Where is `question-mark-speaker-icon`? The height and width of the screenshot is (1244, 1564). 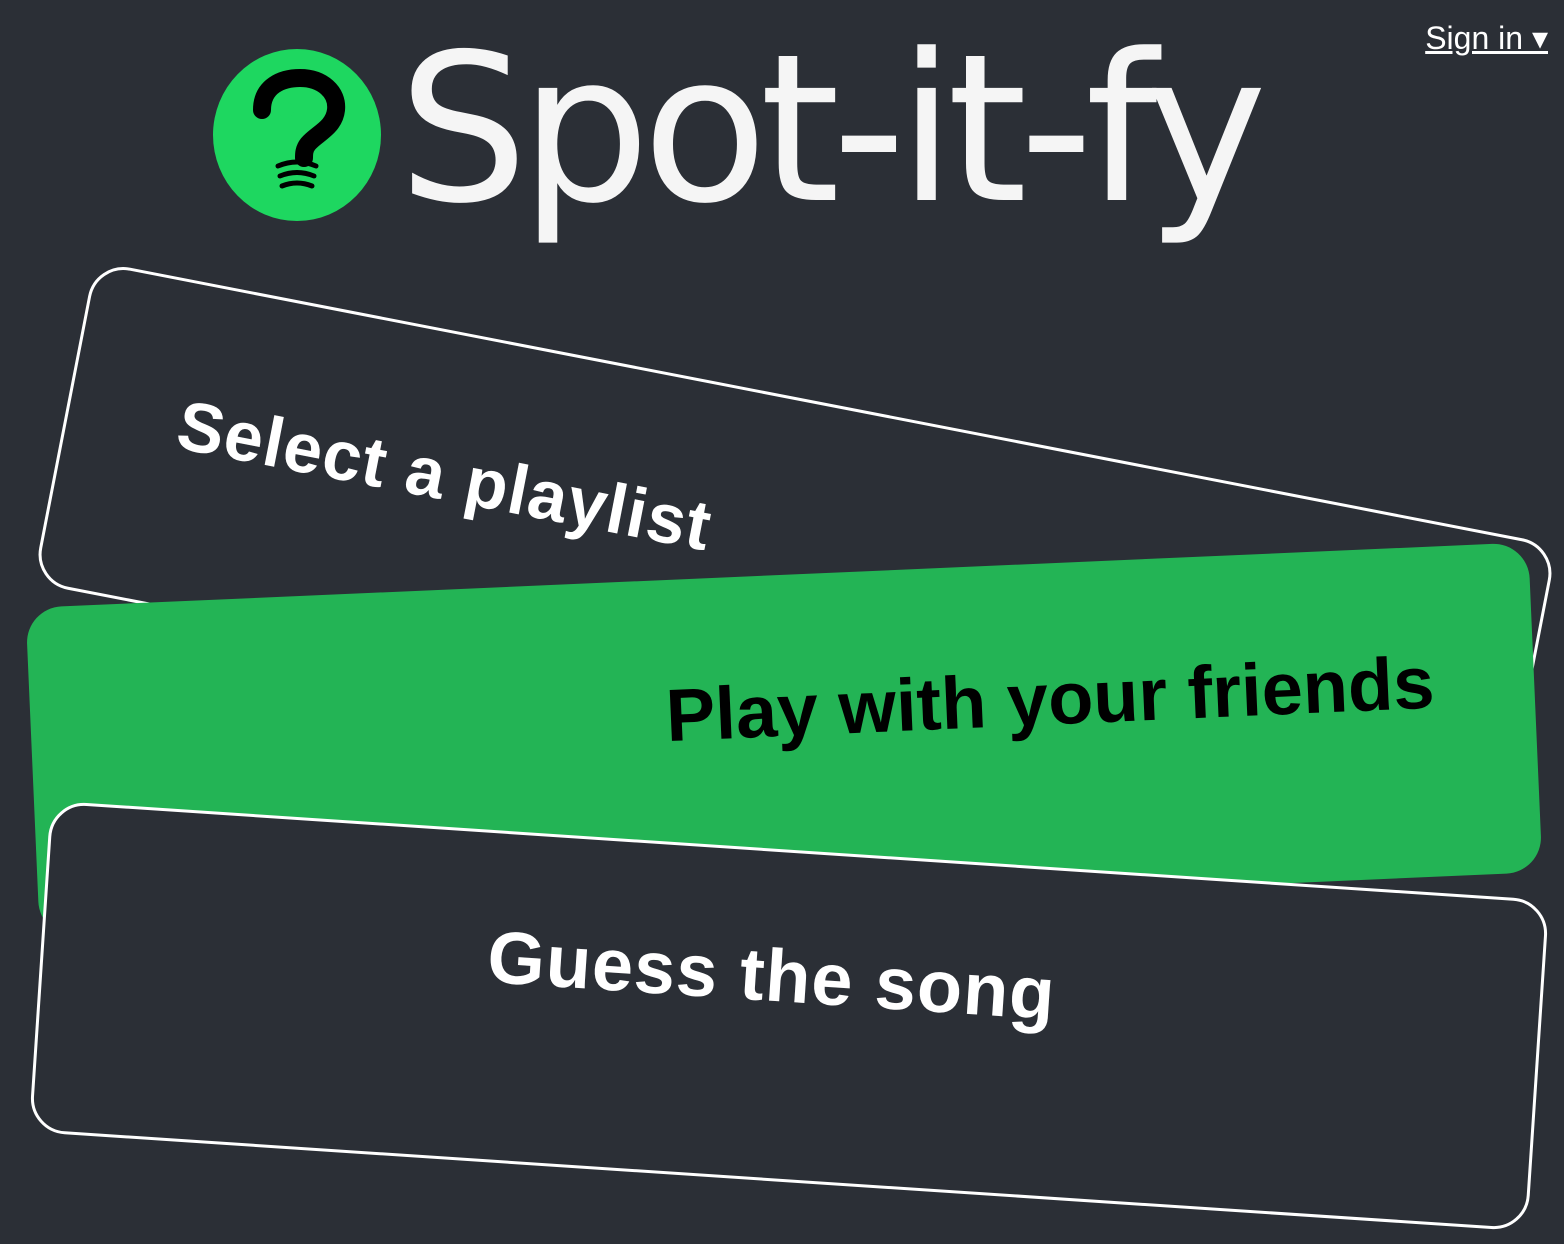
question-mark-speaker-icon is located at coordinates (297, 134).